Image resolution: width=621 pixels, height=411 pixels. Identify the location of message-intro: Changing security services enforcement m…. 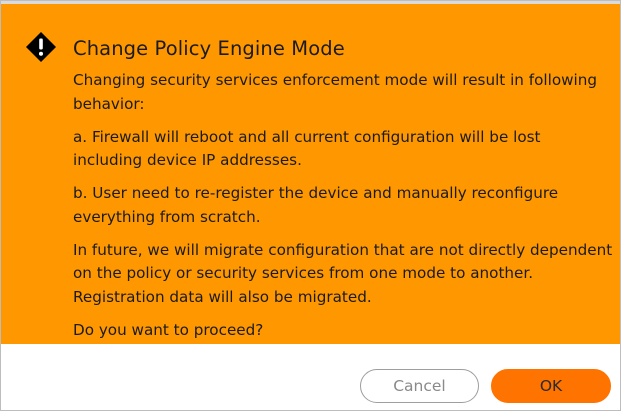
(335, 92).